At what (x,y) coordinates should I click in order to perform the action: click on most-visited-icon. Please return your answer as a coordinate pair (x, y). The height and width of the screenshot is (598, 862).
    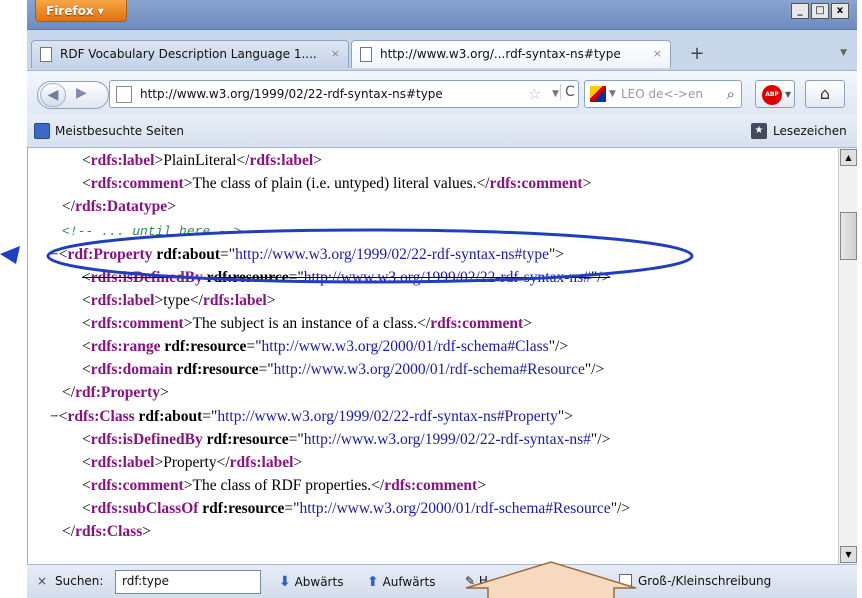
    Looking at the image, I should click on (42, 131).